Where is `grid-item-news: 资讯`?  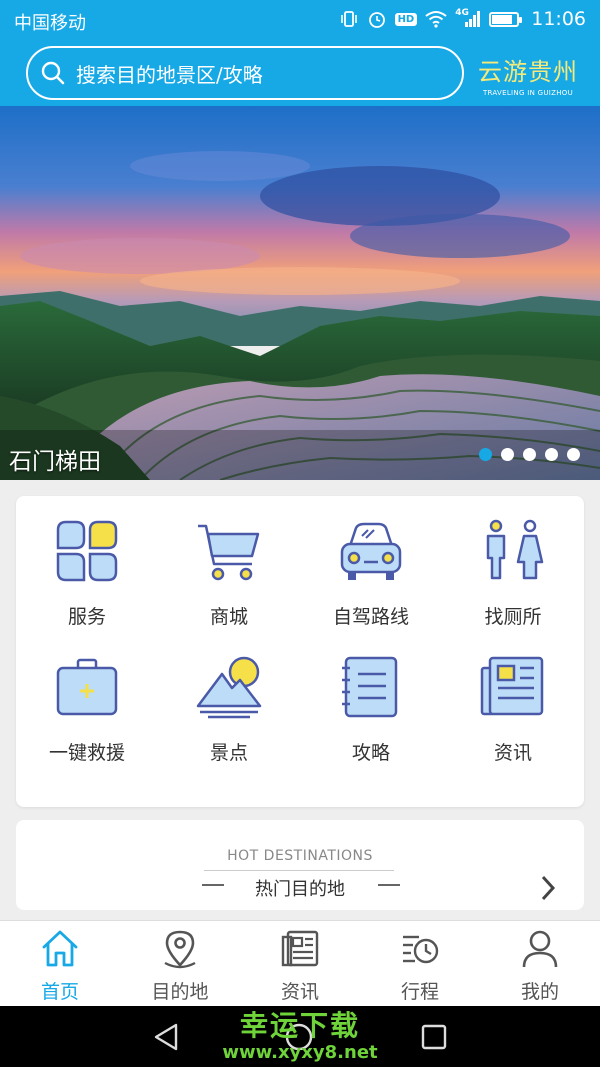
grid-item-news: 资讯 is located at coordinates (513, 702).